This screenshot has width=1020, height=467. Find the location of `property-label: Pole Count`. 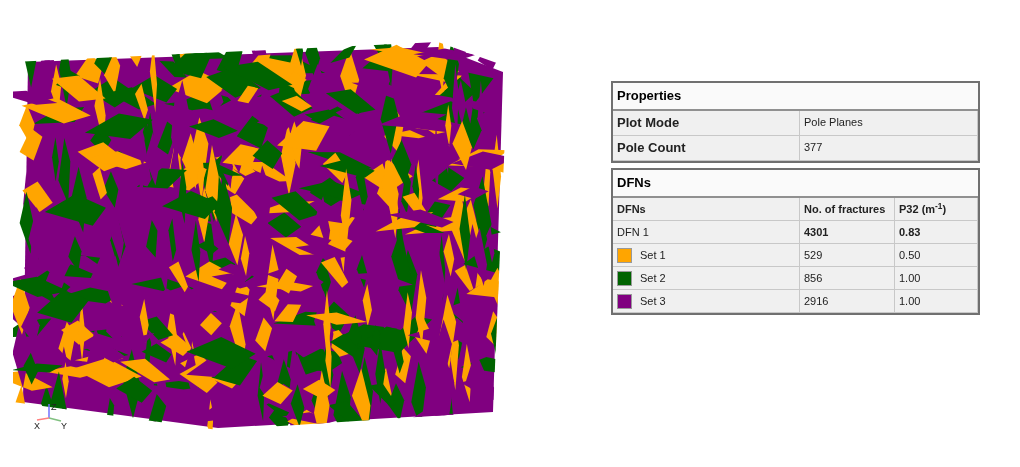

property-label: Pole Count is located at coordinates (706, 148).